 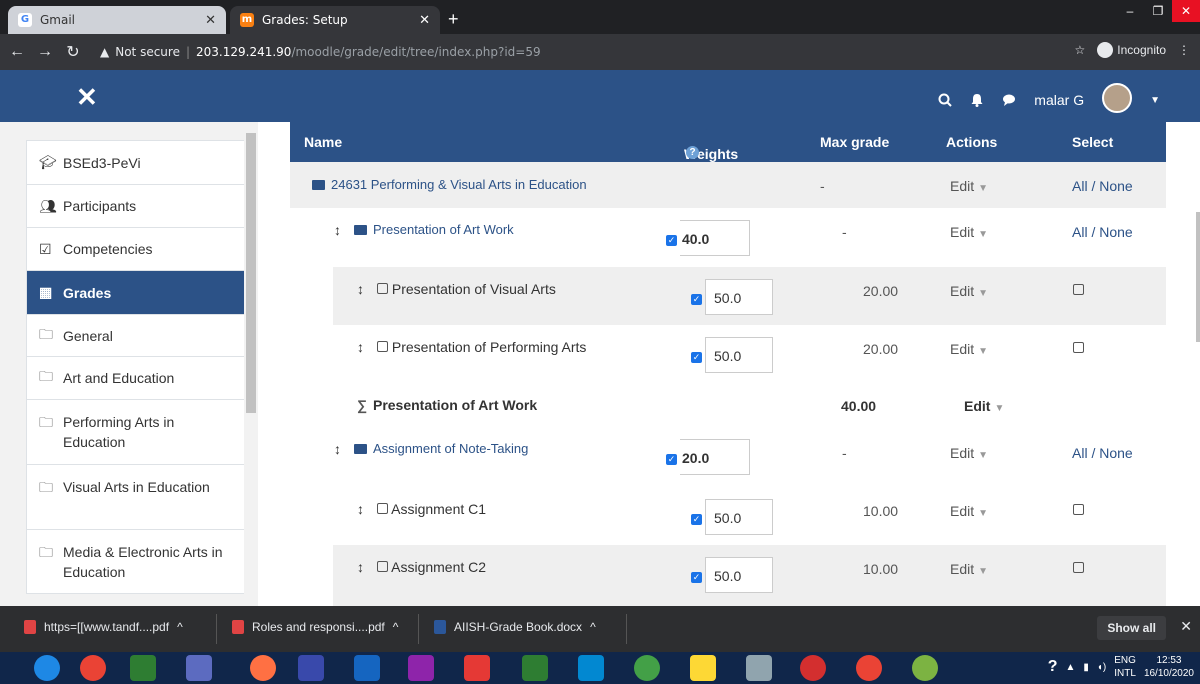 What do you see at coordinates (1169, 667) in the screenshot?
I see `clock: 12:53 16/10/2020` at bounding box center [1169, 667].